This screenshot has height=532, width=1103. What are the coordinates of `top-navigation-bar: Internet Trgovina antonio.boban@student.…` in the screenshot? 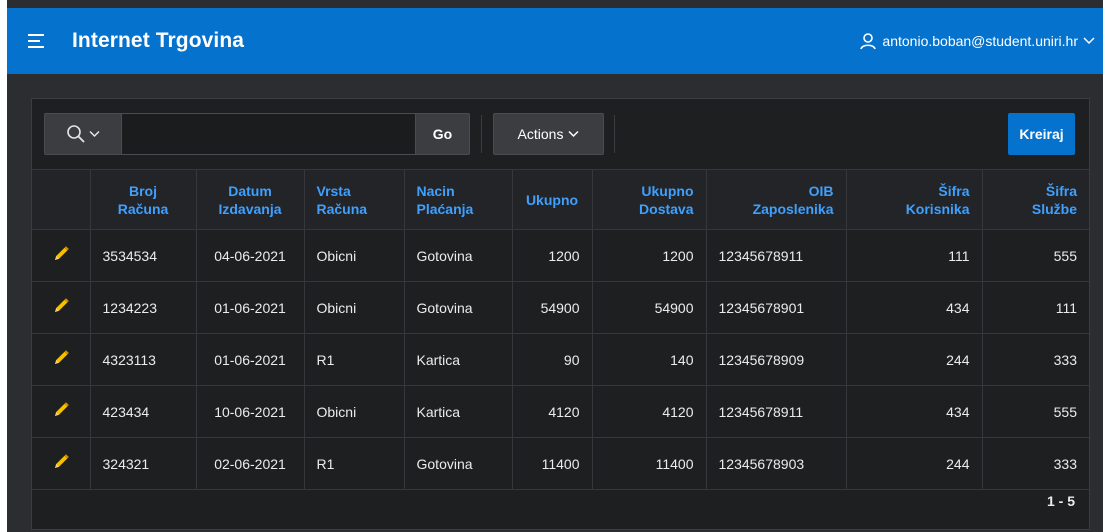 It's located at (555, 41).